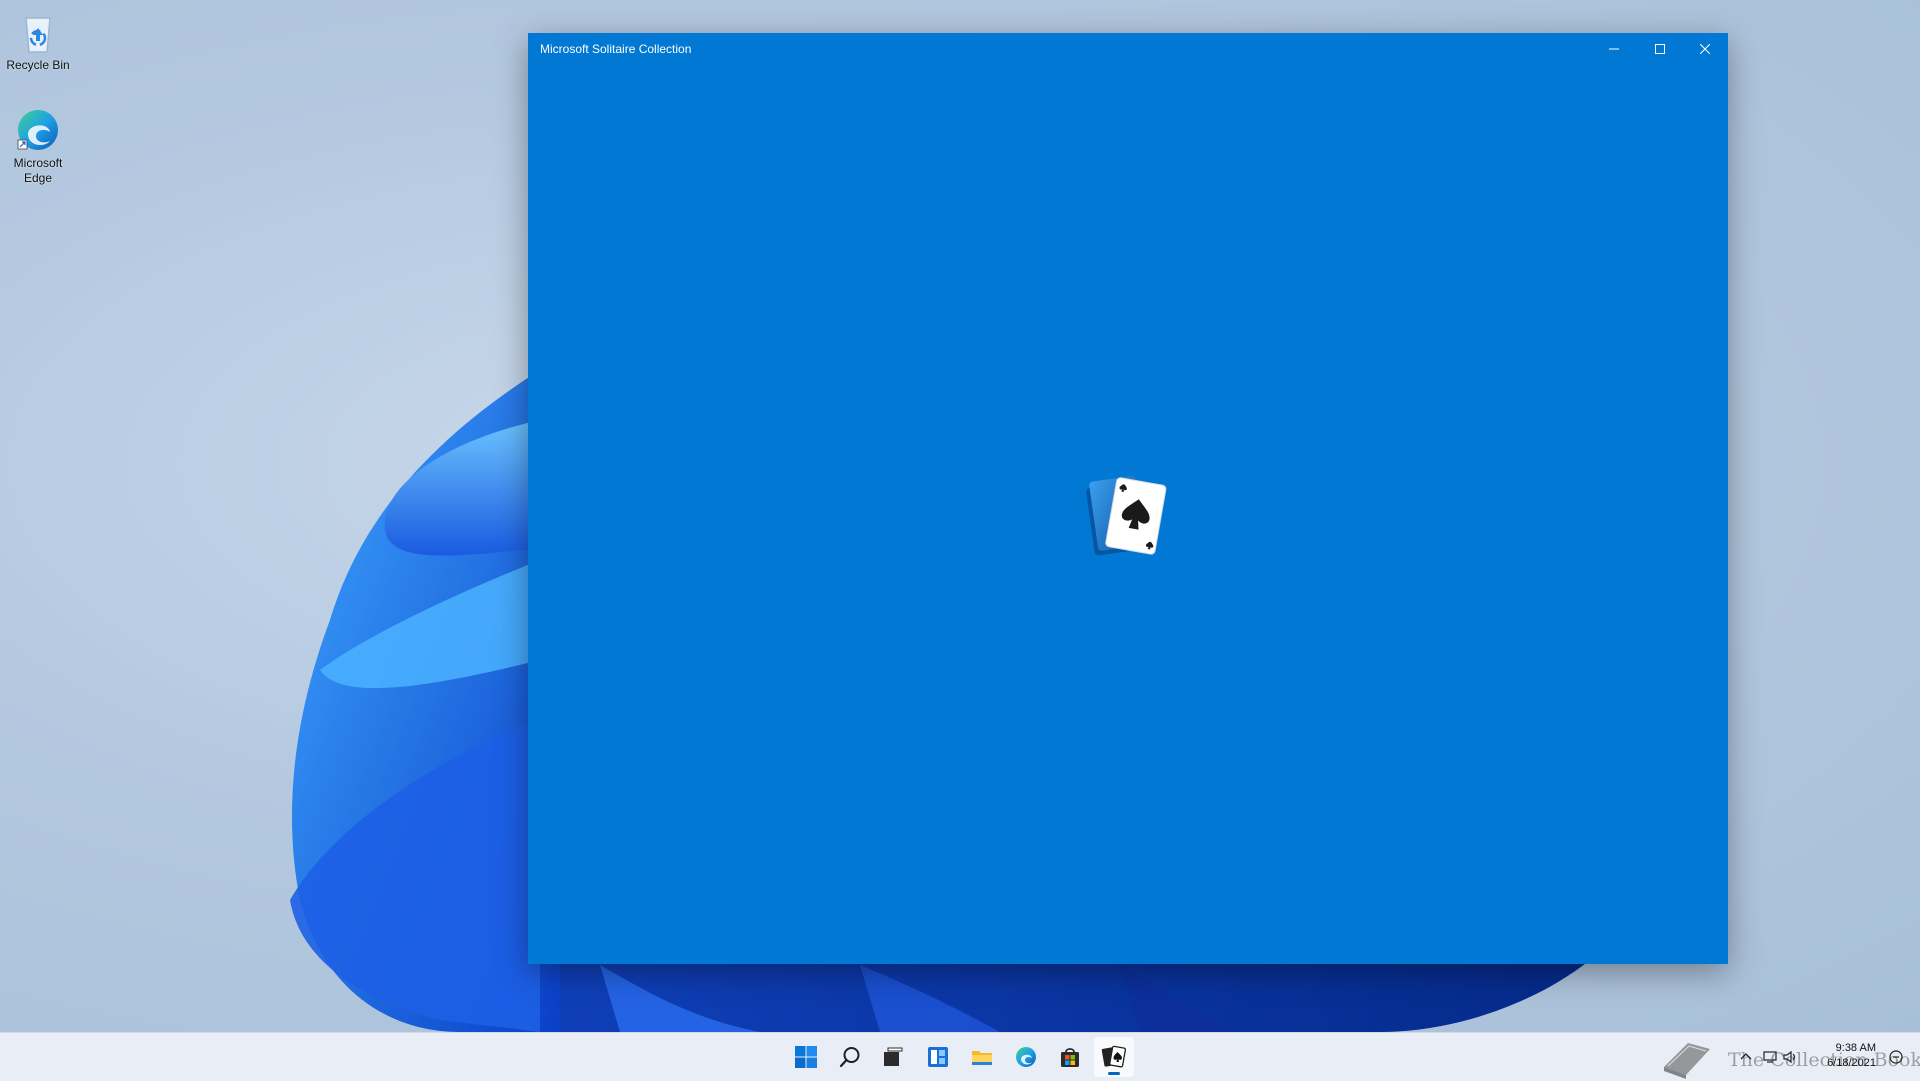 The height and width of the screenshot is (1081, 1920). Describe the element at coordinates (1114, 1073) in the screenshot. I see `active-app-indicator` at that location.